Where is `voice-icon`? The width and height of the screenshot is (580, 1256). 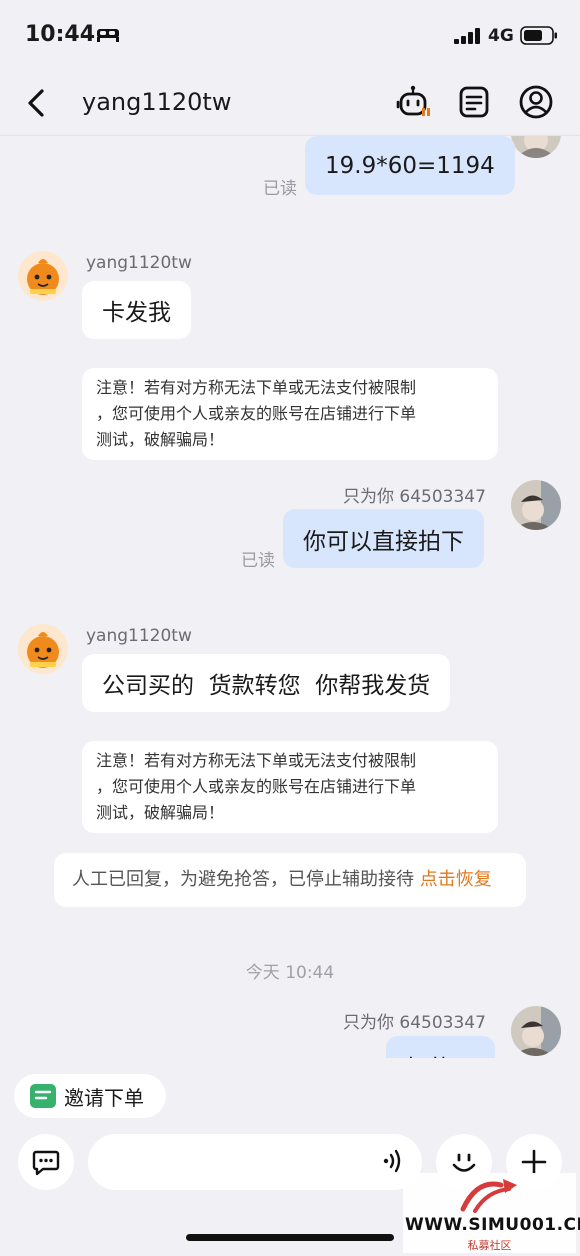 voice-icon is located at coordinates (395, 1161).